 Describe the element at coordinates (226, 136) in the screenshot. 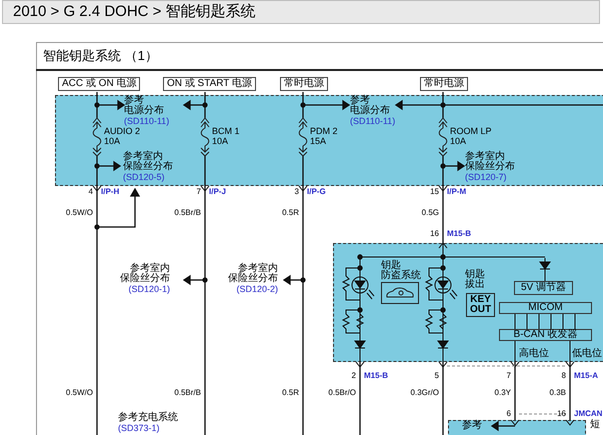

I see `fuse-label: BCM 1 10A` at that location.